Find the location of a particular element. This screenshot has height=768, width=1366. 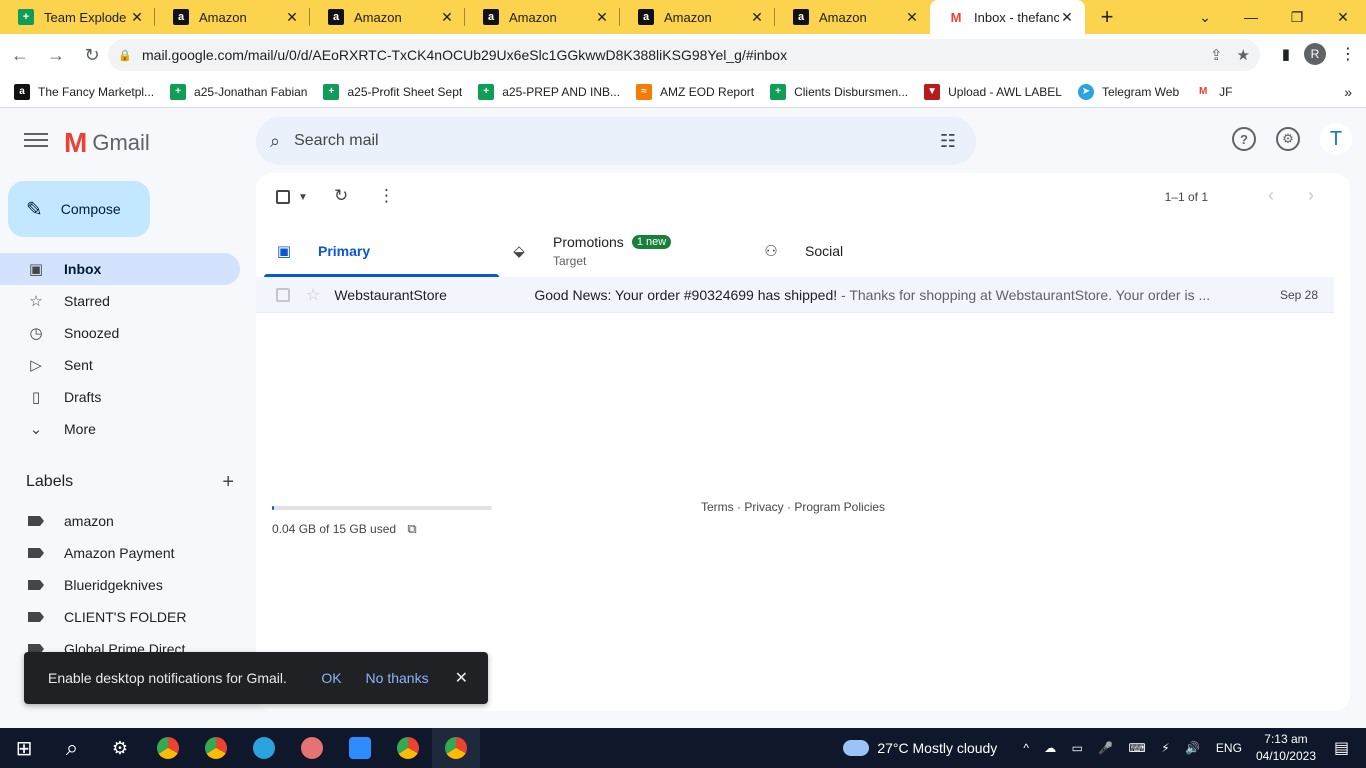

refresh-icon: ↻ is located at coordinates (341, 196).